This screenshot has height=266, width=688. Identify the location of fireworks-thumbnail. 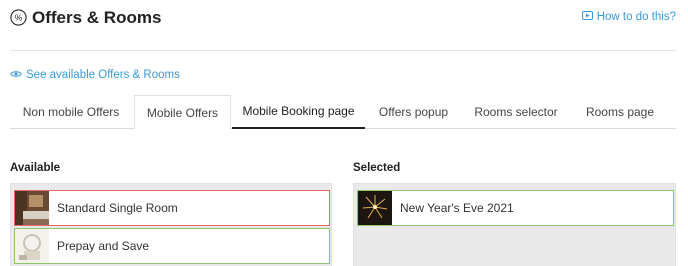
(375, 208).